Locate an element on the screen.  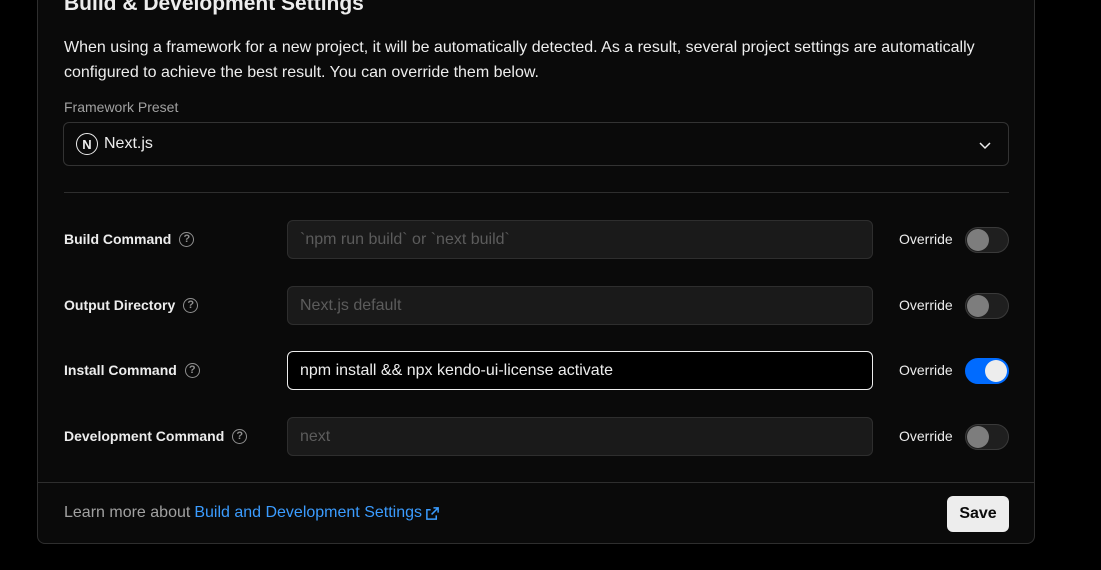
divider is located at coordinates (536, 192).